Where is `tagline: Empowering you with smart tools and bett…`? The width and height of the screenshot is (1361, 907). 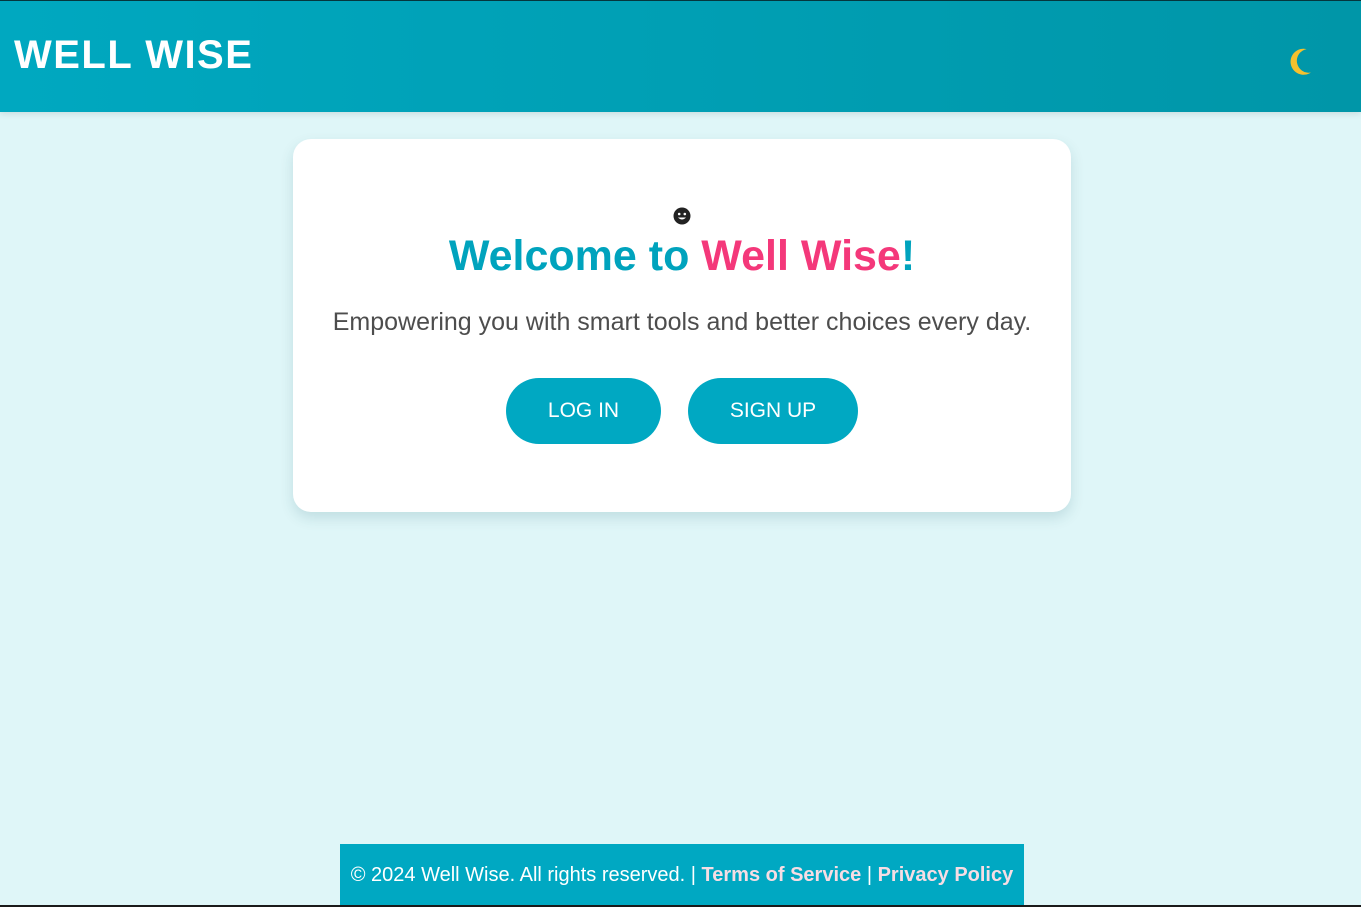 tagline: Empowering you with smart tools and bett… is located at coordinates (682, 322).